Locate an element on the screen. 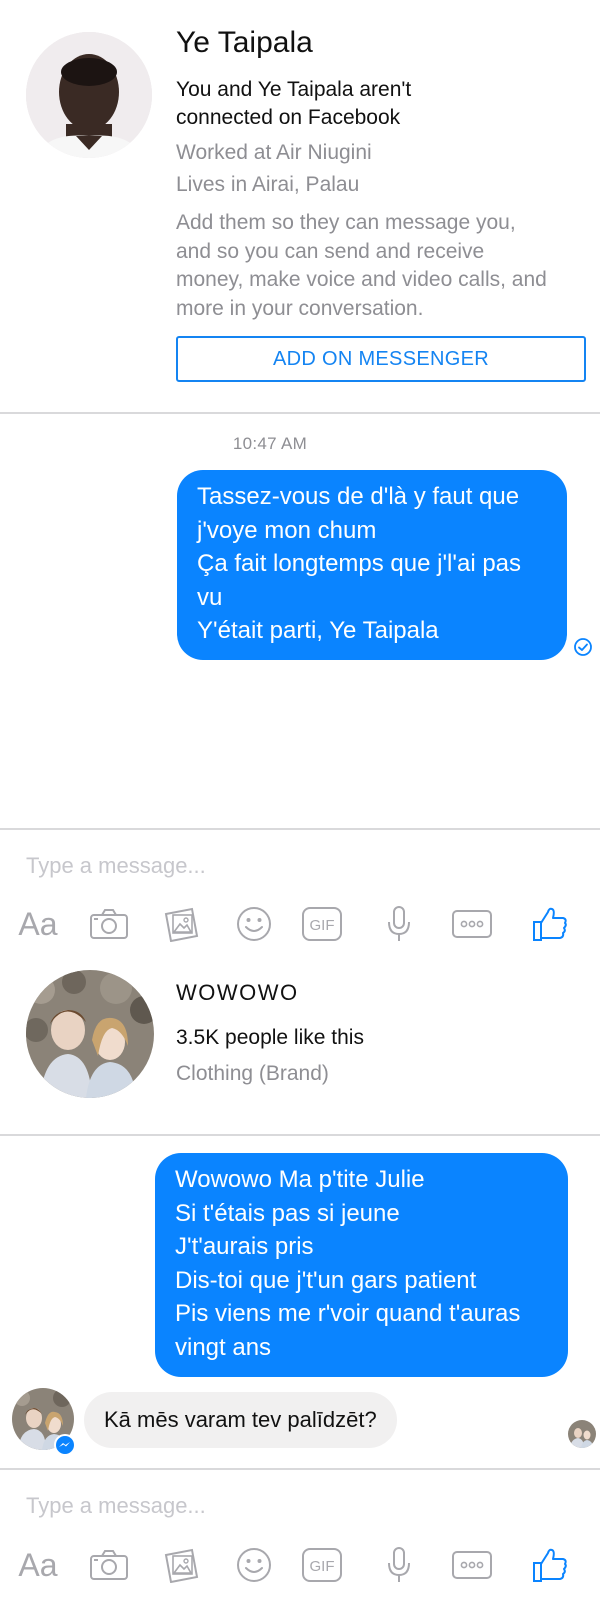 The image size is (600, 1600). profile-name: Ye Taipala is located at coordinates (244, 42).